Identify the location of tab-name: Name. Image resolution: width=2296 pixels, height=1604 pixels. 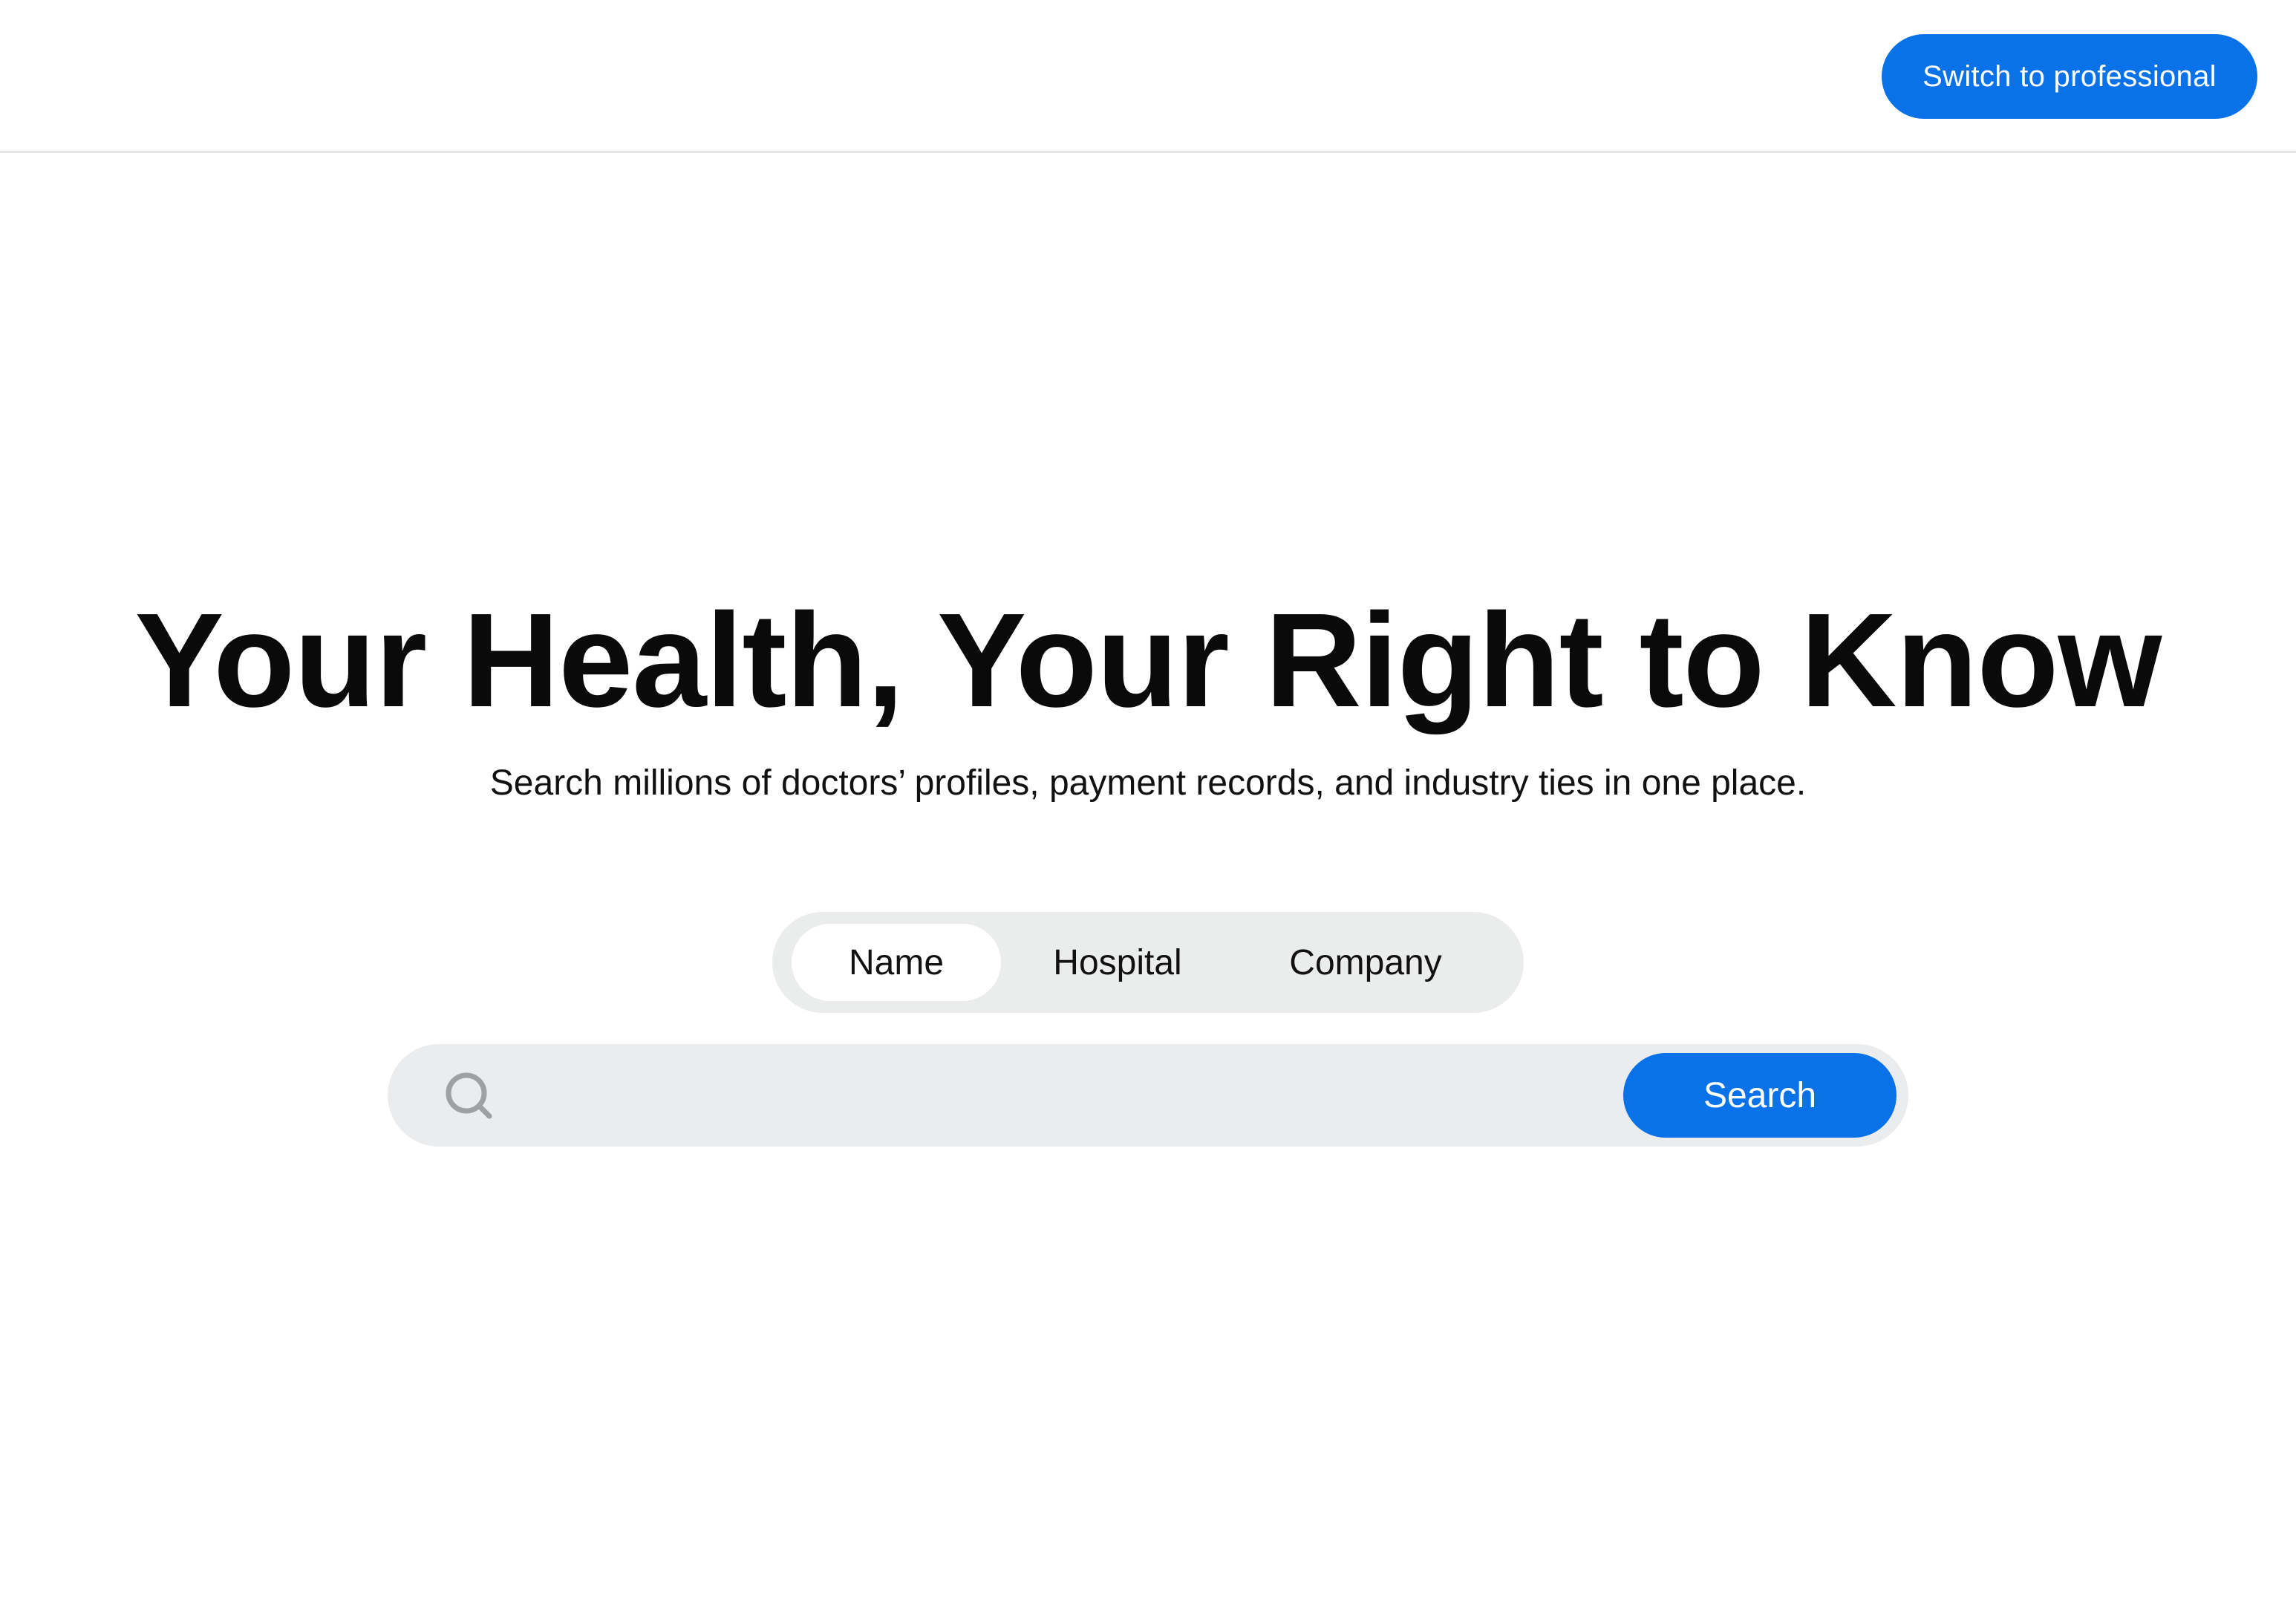
(896, 963).